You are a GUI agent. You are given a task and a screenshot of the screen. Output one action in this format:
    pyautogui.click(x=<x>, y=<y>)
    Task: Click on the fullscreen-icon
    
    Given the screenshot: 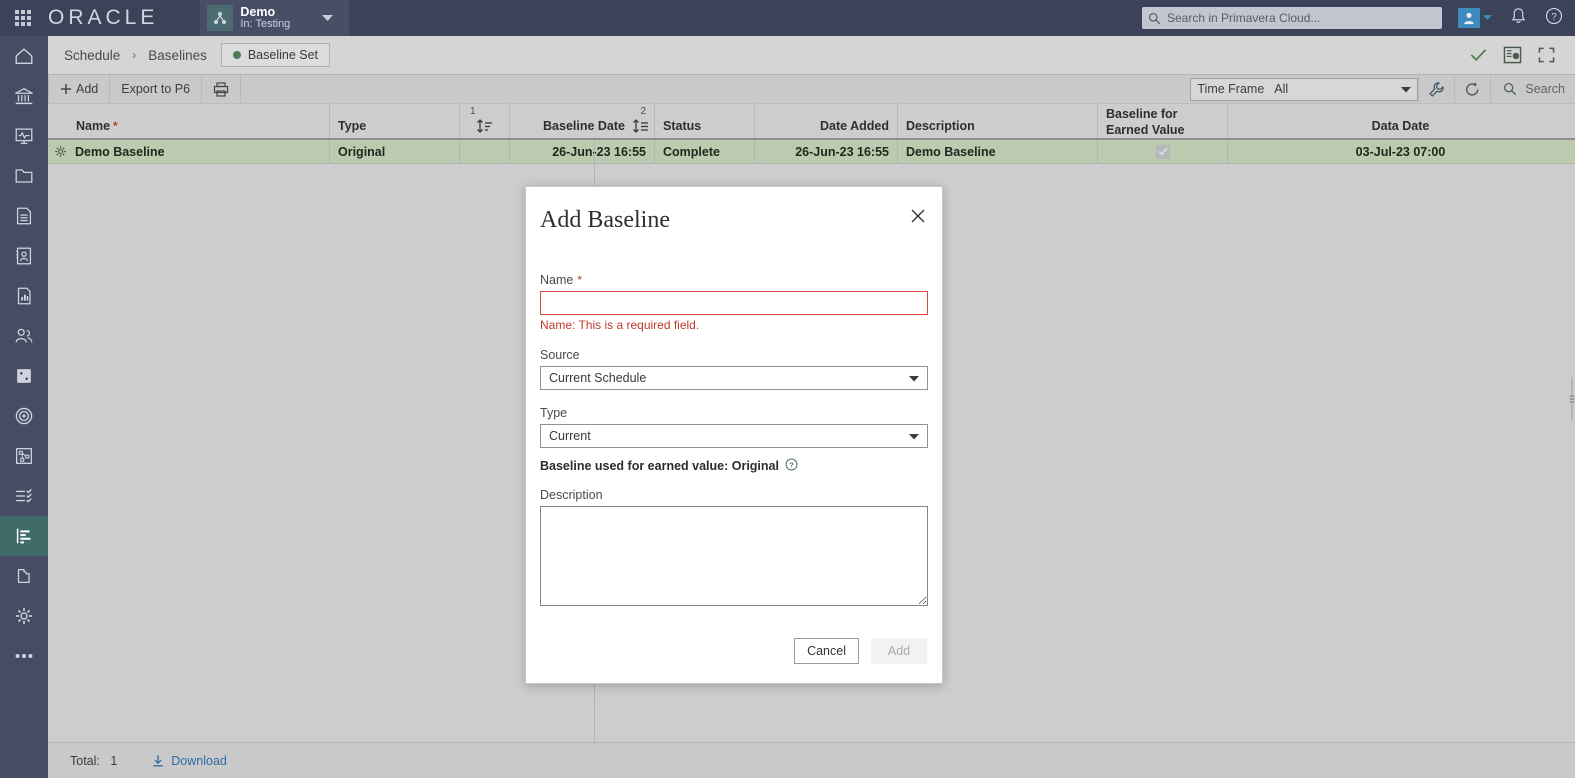 What is the action you would take?
    pyautogui.click(x=1546, y=55)
    